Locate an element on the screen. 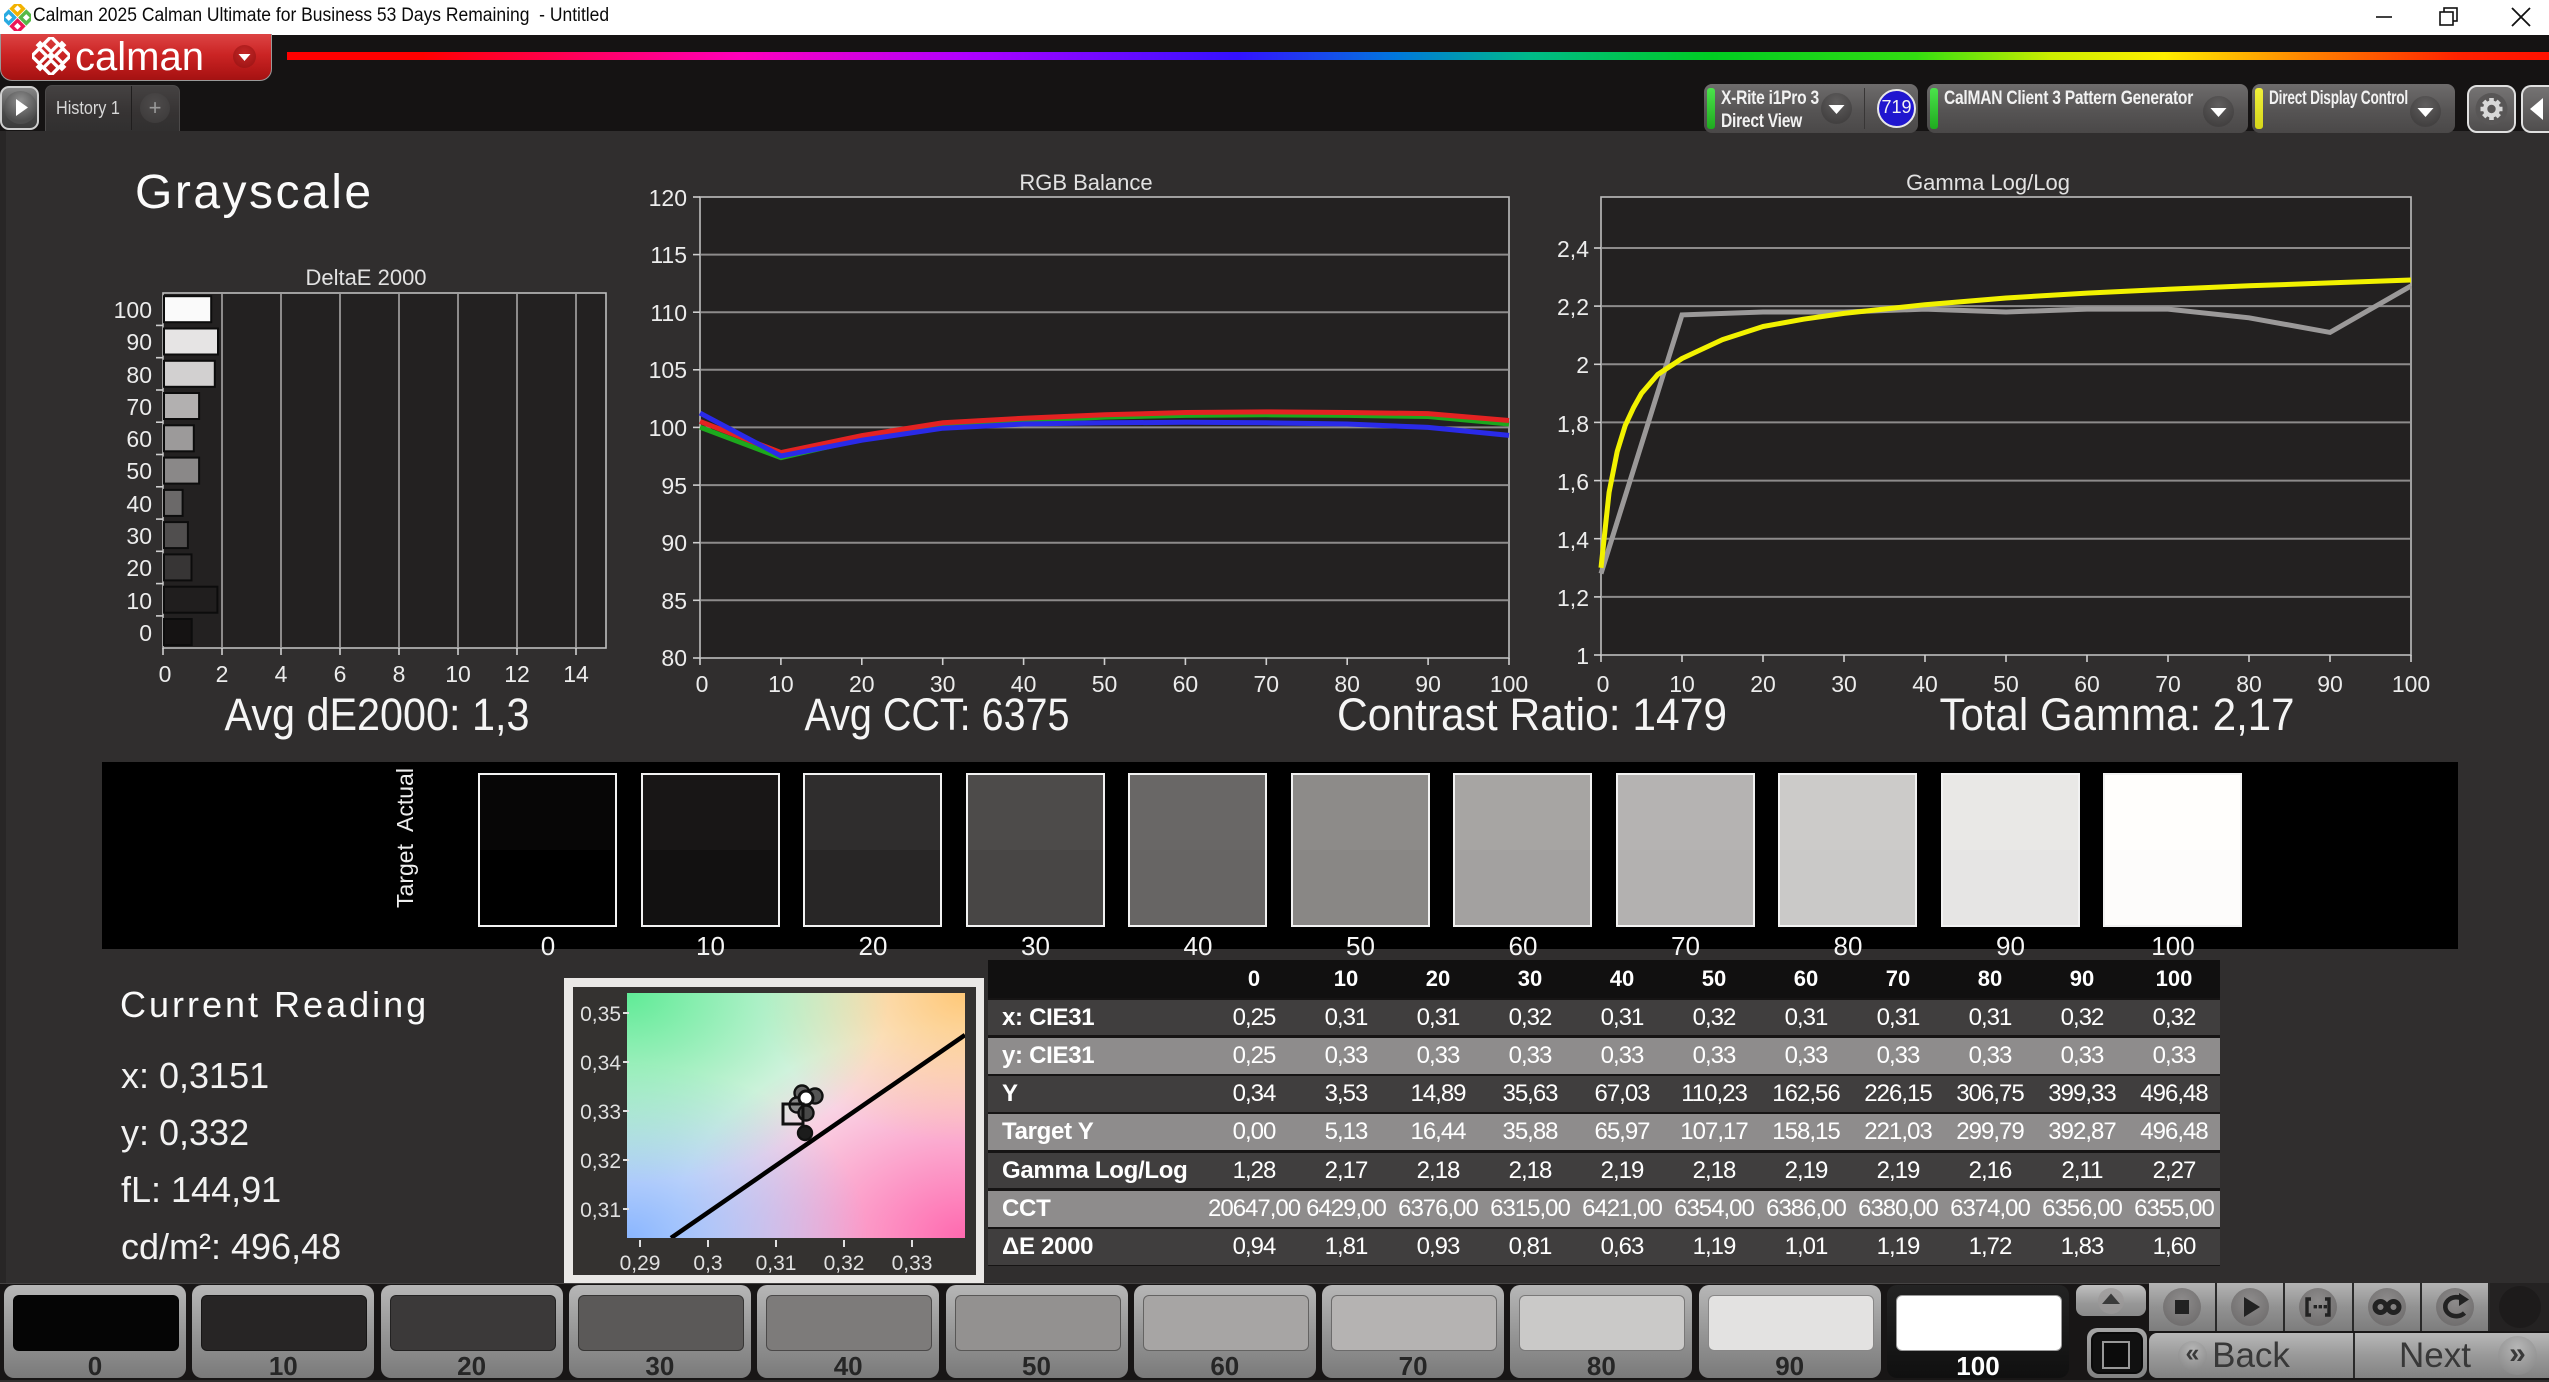 The width and height of the screenshot is (2549, 1382). svg-text: 105 is located at coordinates (668, 370).